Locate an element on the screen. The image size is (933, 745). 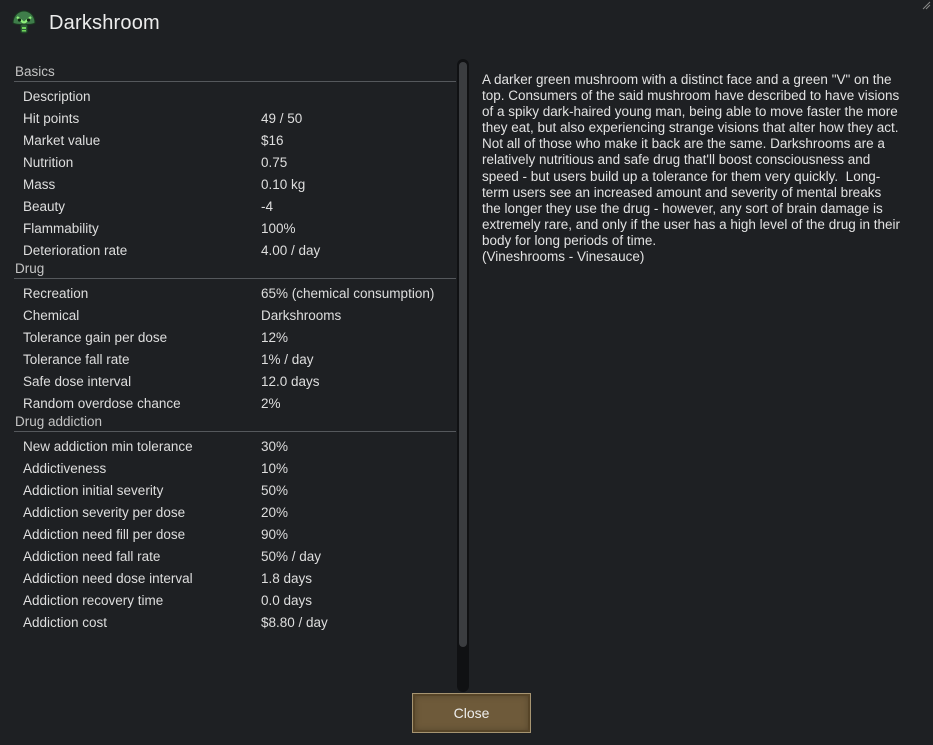
stat-row: Description is located at coordinates (235, 96).